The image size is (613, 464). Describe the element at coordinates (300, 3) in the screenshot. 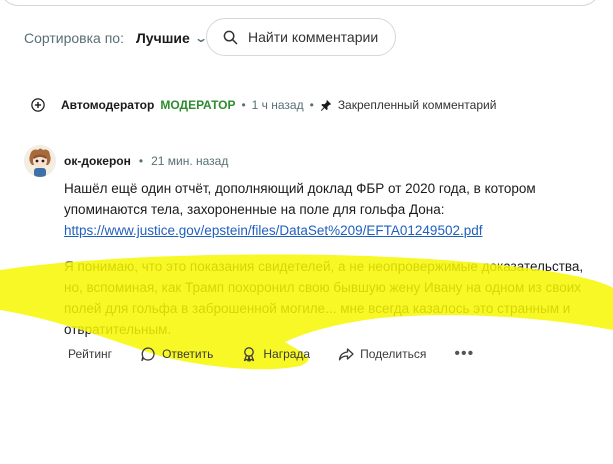

I see `previous-container-edge` at that location.